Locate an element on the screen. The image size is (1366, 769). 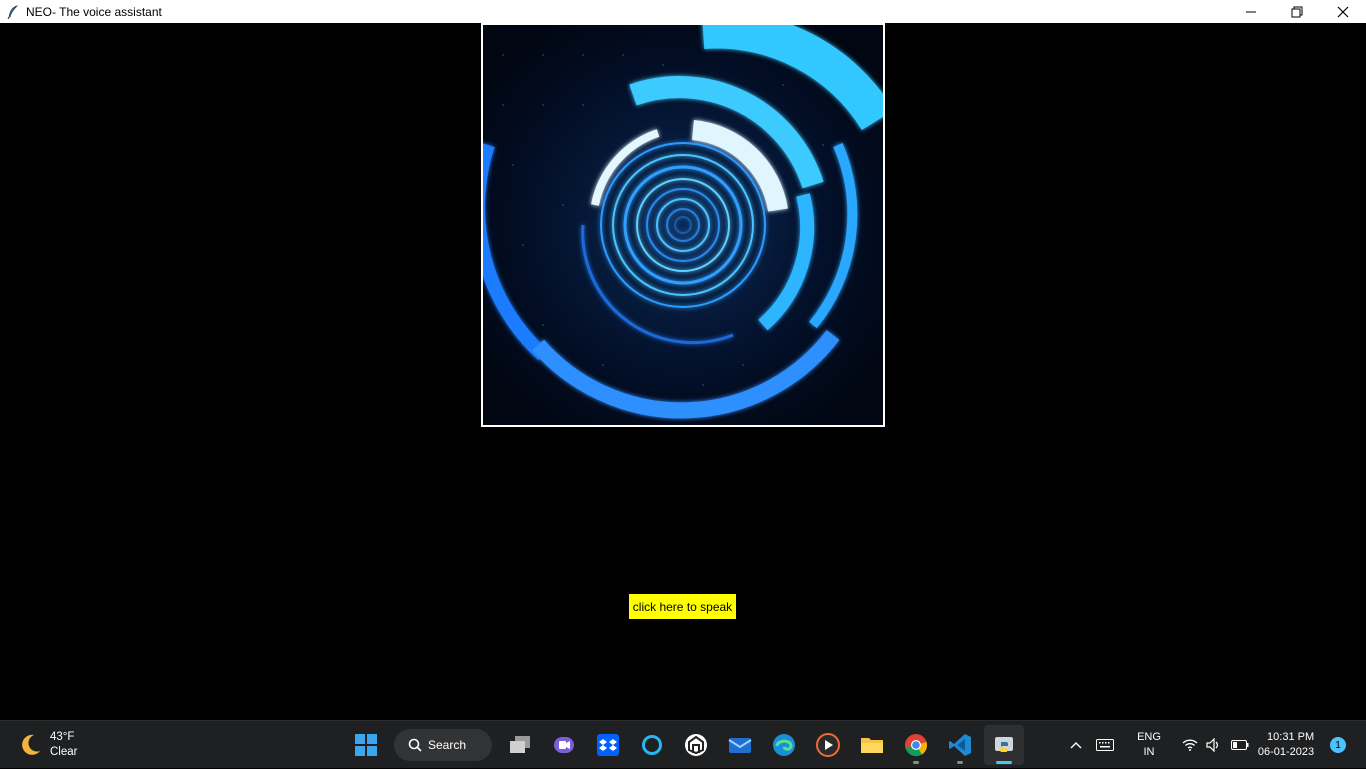
python-button is located at coordinates (1004, 745).